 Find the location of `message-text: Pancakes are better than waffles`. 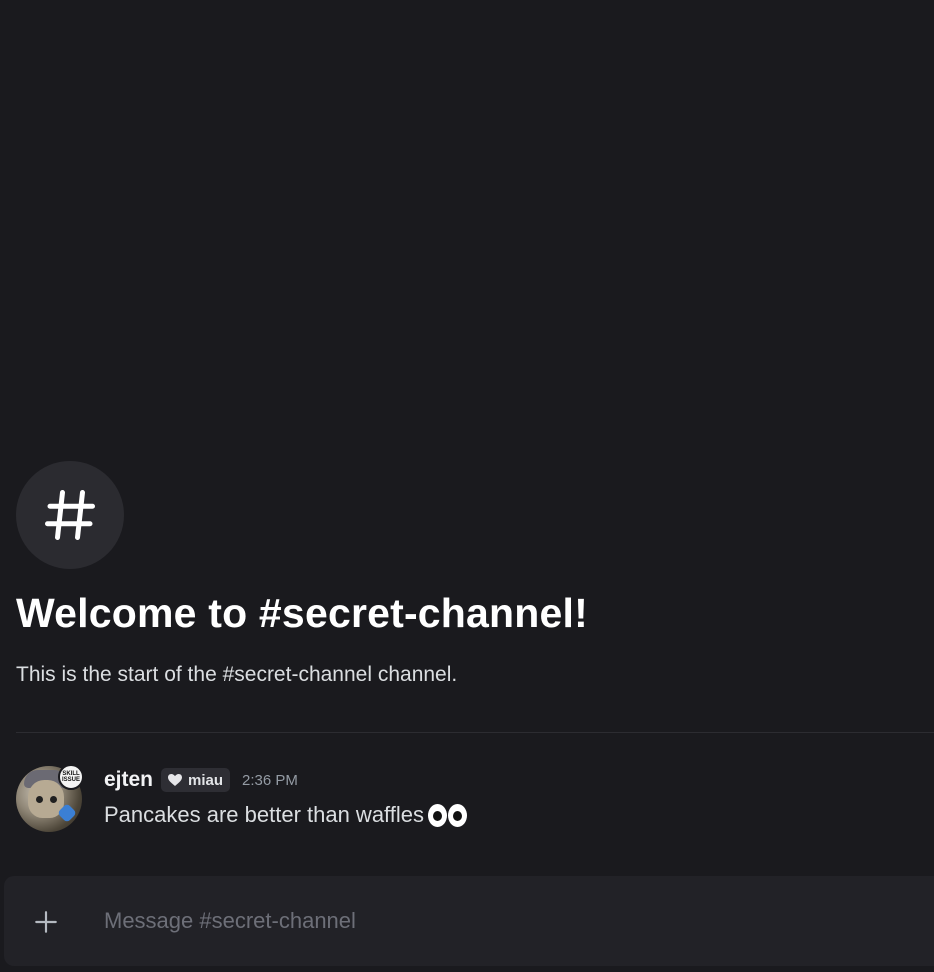

message-text: Pancakes are better than waffles is located at coordinates (264, 814).